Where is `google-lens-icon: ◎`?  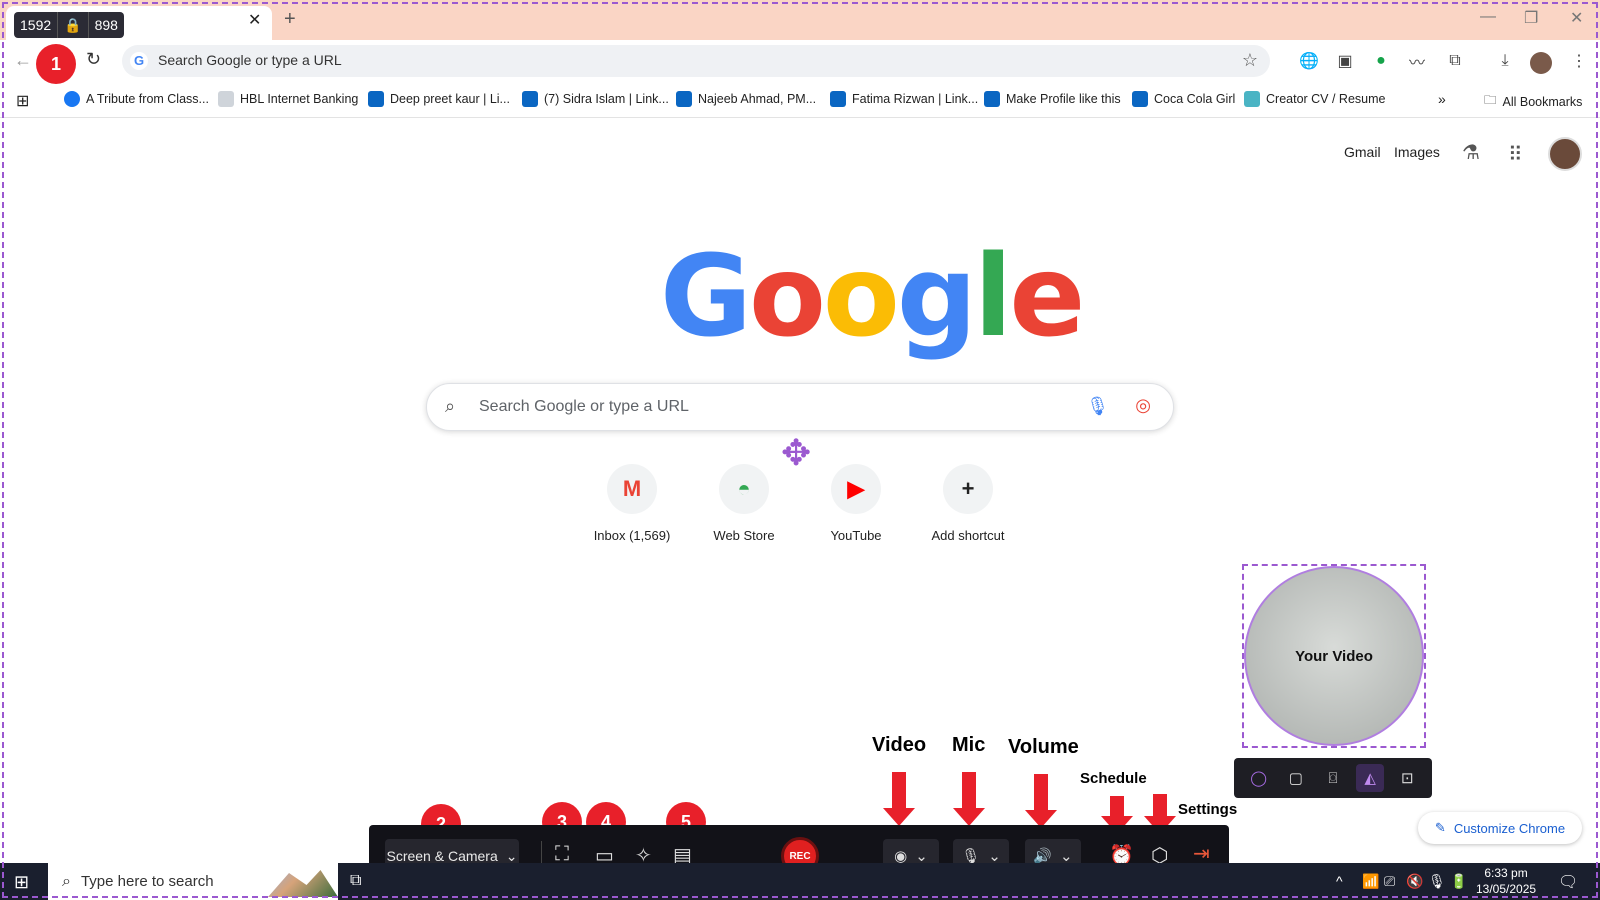 google-lens-icon: ◎ is located at coordinates (1143, 405).